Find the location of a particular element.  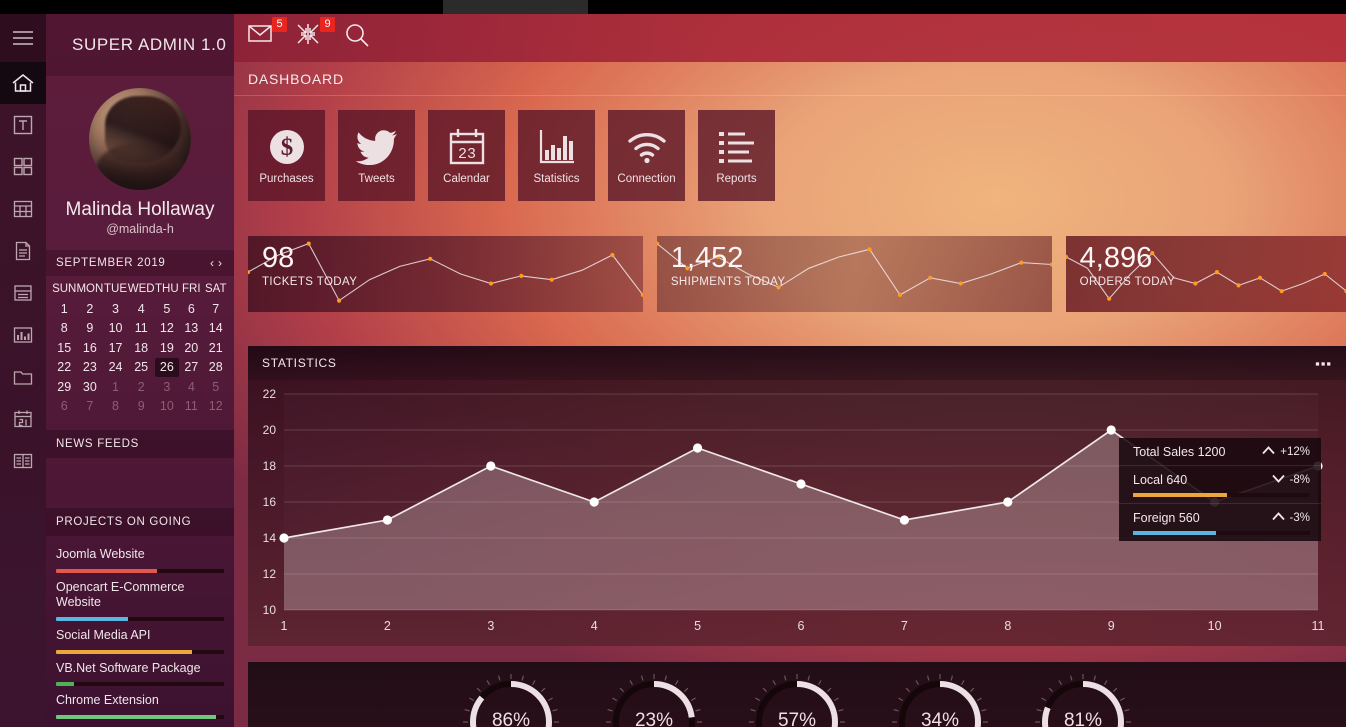

sidebar-item-forms is located at coordinates (23, 293).